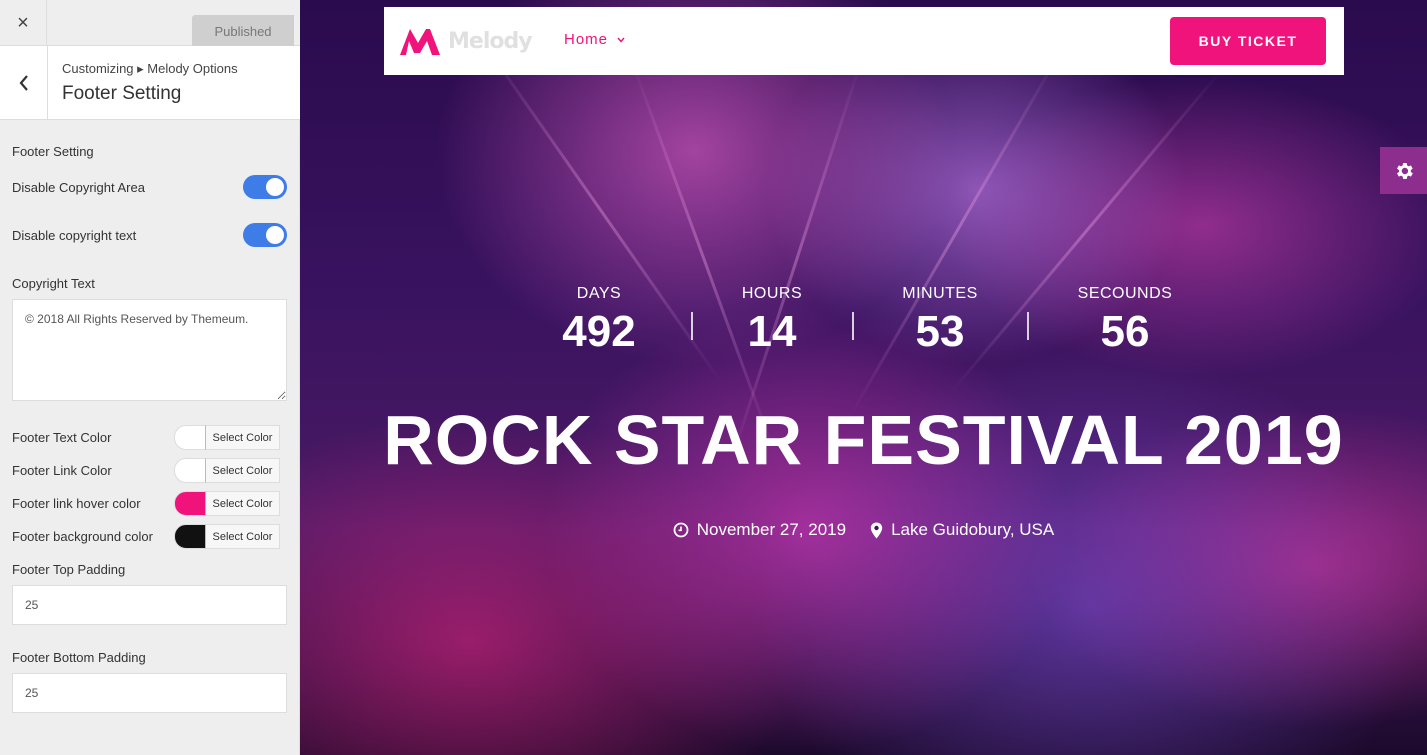 Image resolution: width=1427 pixels, height=755 pixels. What do you see at coordinates (76, 503) in the screenshot?
I see `footer-link-hover-color-label: Footer link hover color` at bounding box center [76, 503].